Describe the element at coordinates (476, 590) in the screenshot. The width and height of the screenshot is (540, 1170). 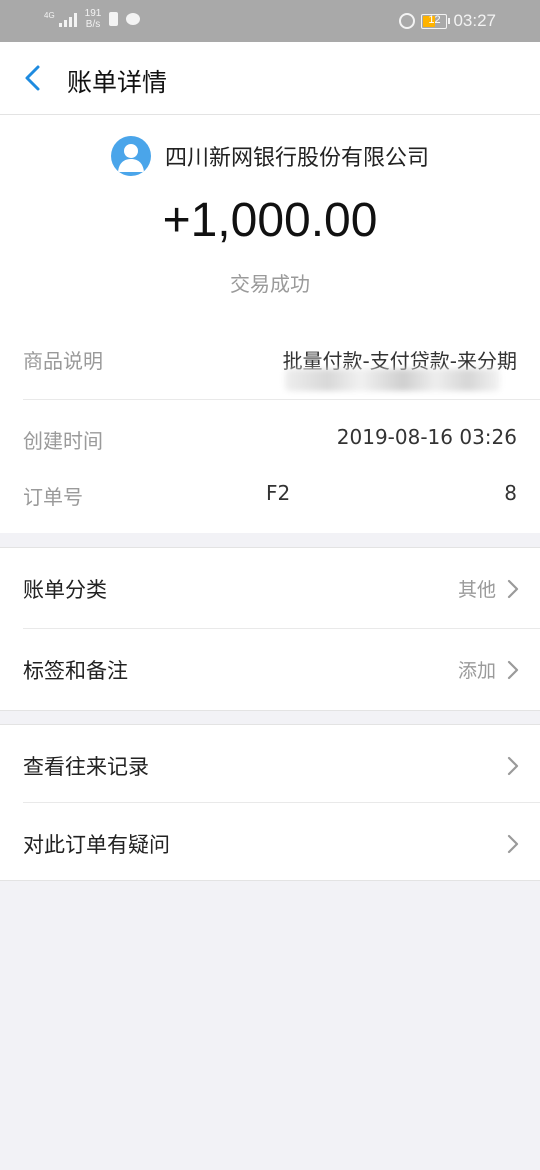
I see `item-value: 其他` at that location.